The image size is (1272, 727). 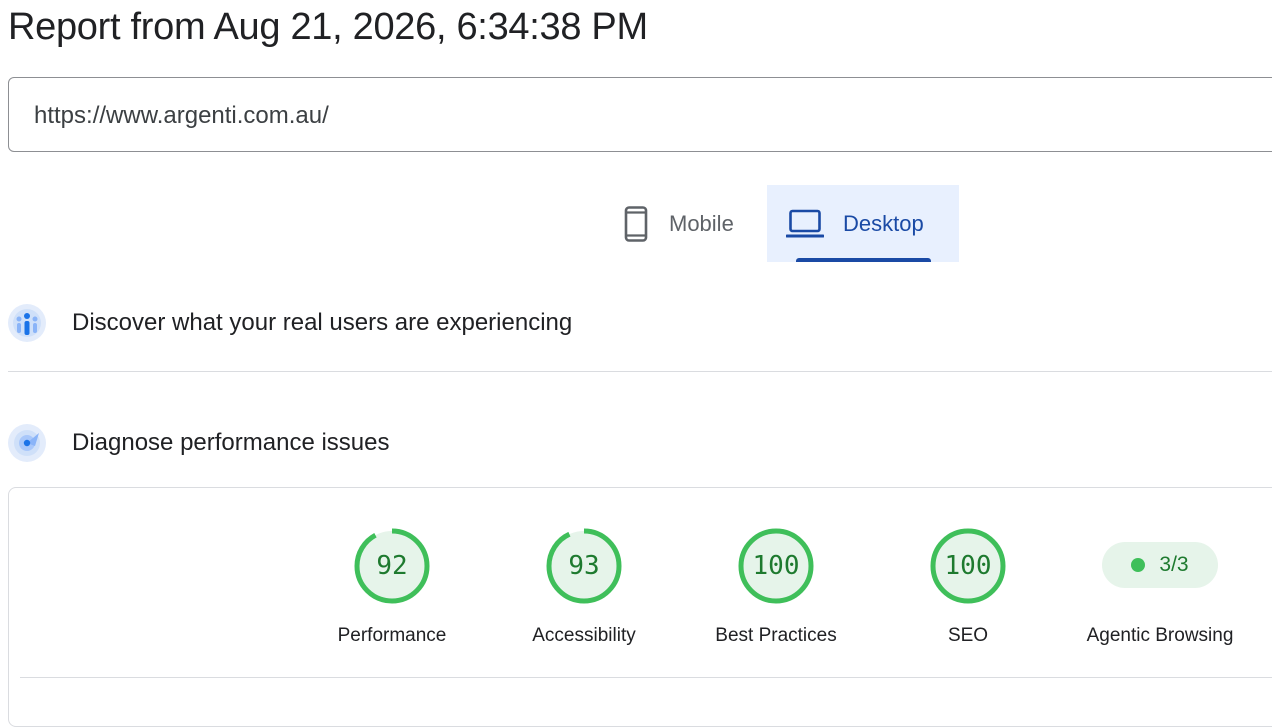 I want to click on accessibility-gauge: 93, so click(x=584, y=566).